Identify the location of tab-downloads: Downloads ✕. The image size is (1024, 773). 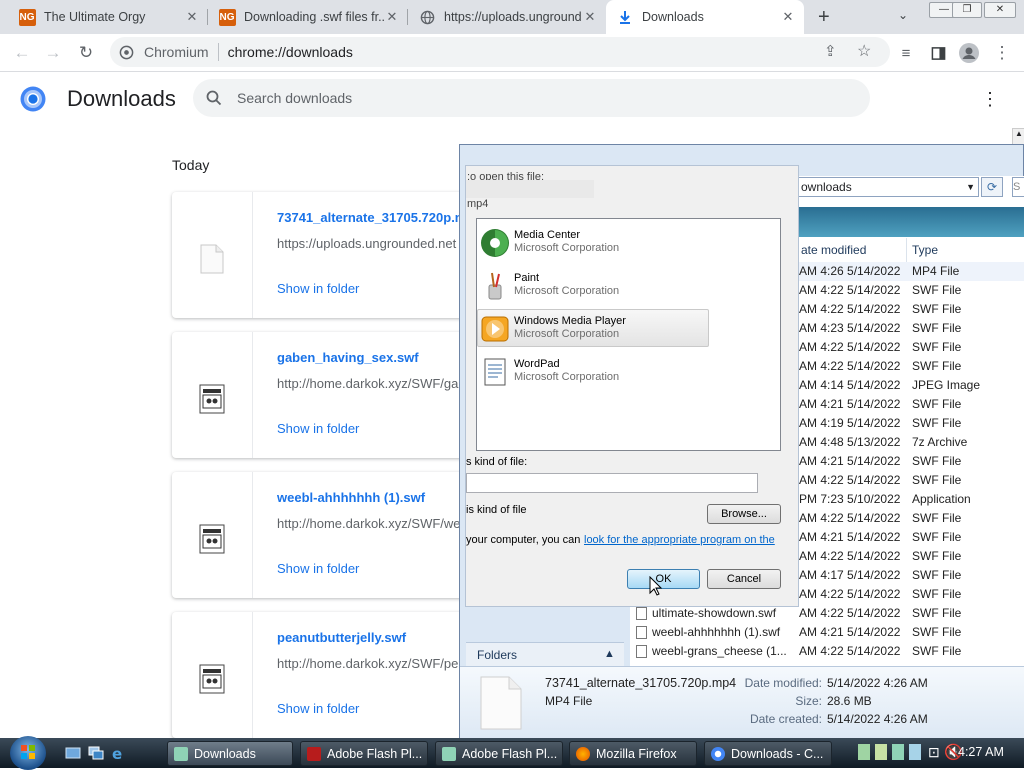
(705, 17).